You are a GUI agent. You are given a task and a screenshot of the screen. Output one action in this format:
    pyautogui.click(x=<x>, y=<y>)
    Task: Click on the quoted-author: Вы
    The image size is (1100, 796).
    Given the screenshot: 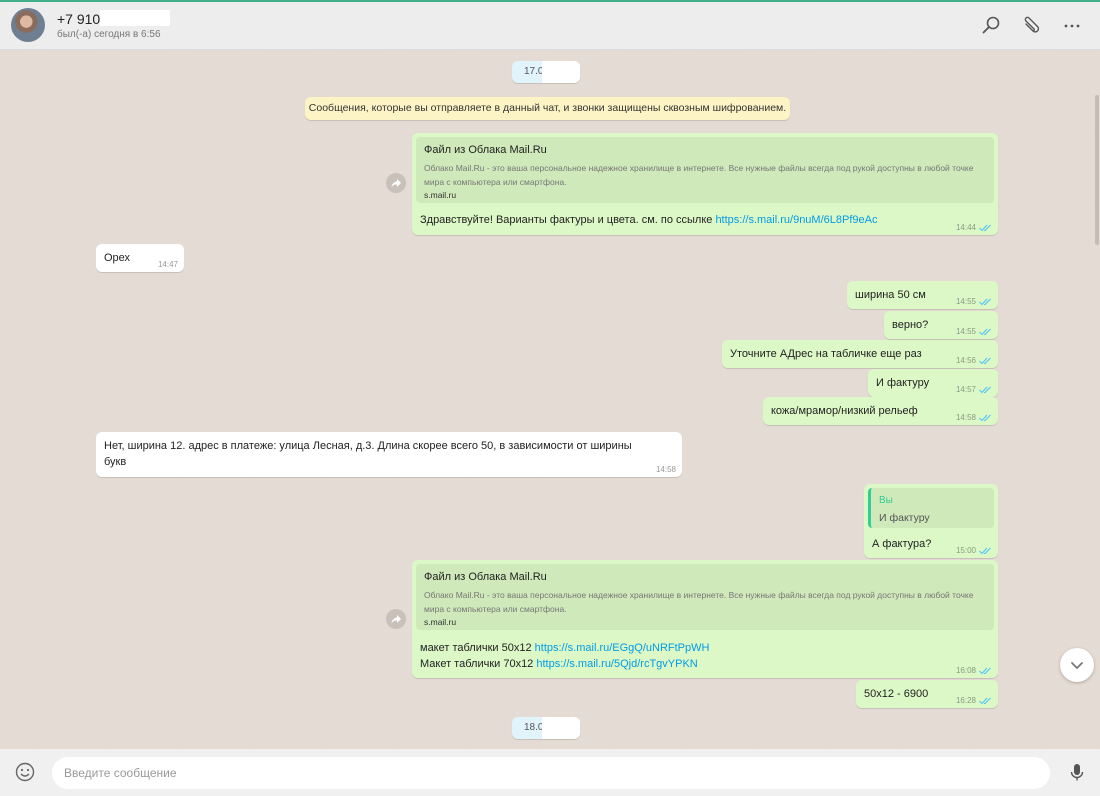 What is the action you would take?
    pyautogui.click(x=886, y=500)
    